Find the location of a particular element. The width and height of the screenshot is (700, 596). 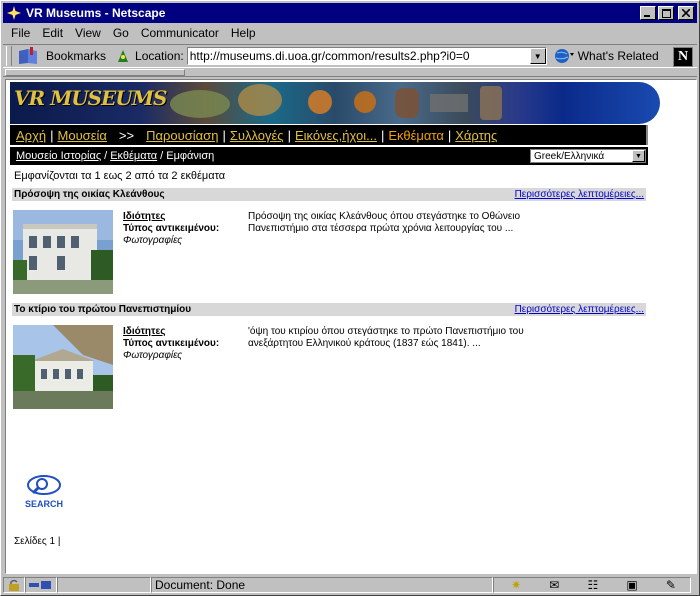

result-title: Πρόσοψη της οικίας Κλεάνθους is located at coordinates (89, 194).